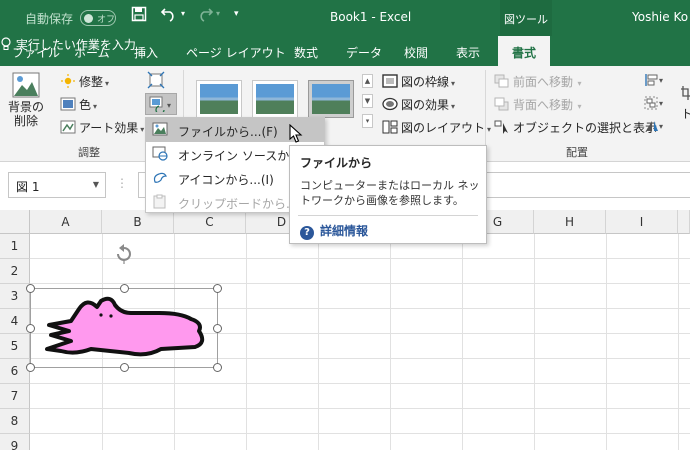  Describe the element at coordinates (49, 19) in the screenshot. I see `autosave-label: 自動保存` at that location.